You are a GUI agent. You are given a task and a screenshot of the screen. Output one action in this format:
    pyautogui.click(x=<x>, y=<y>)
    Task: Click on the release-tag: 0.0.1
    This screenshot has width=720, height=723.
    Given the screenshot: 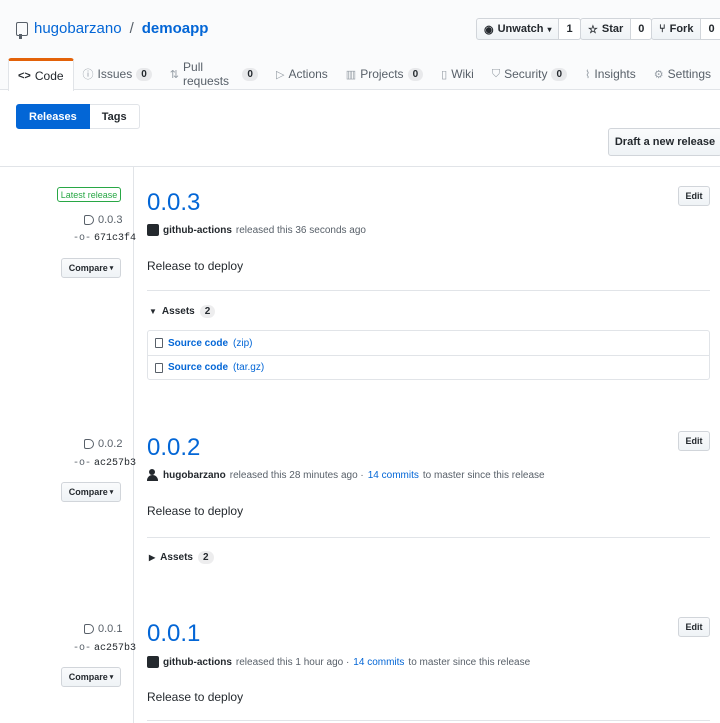 What is the action you would take?
    pyautogui.click(x=103, y=629)
    